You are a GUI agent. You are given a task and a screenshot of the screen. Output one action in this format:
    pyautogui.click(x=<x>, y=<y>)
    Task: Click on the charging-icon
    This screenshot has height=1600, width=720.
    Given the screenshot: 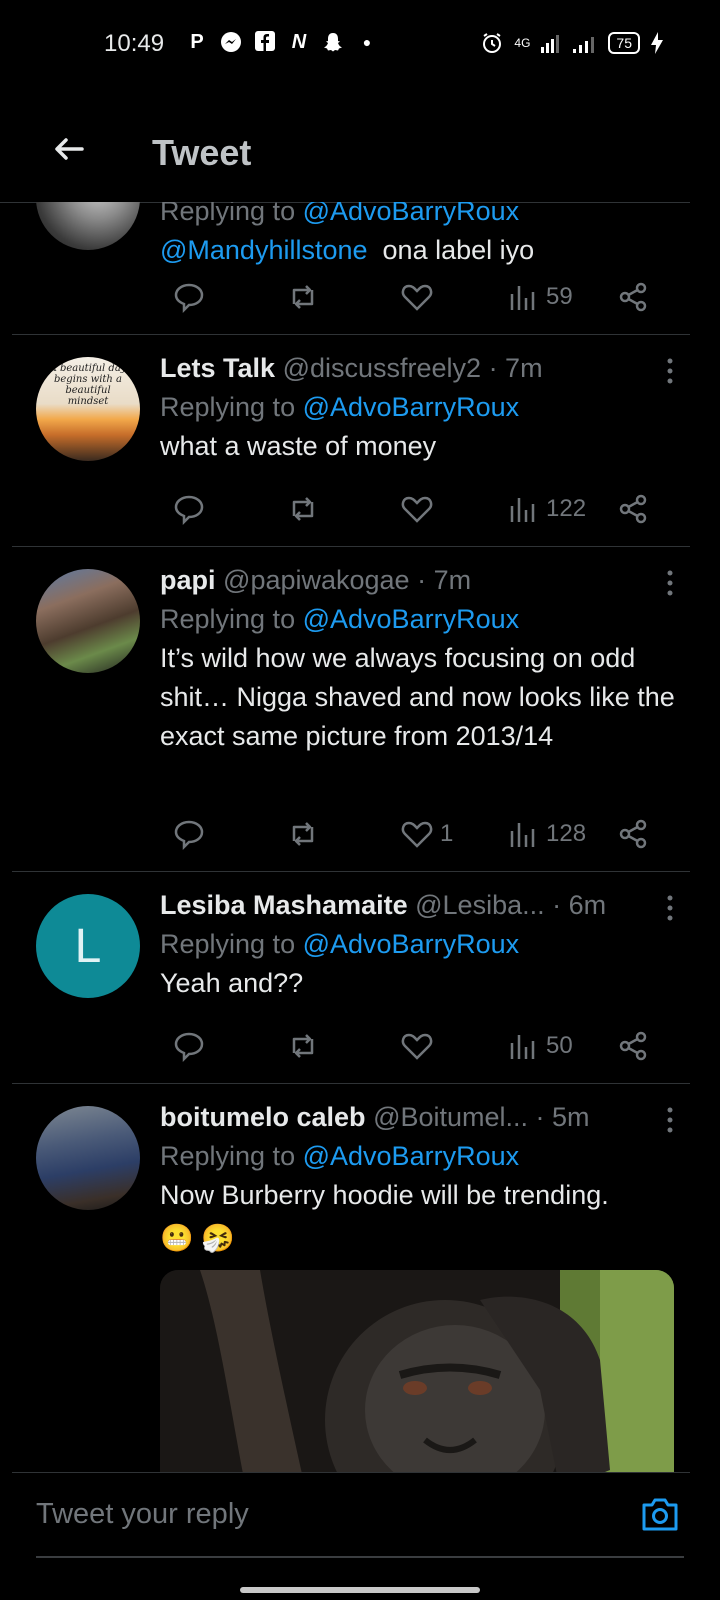 What is the action you would take?
    pyautogui.click(x=657, y=43)
    